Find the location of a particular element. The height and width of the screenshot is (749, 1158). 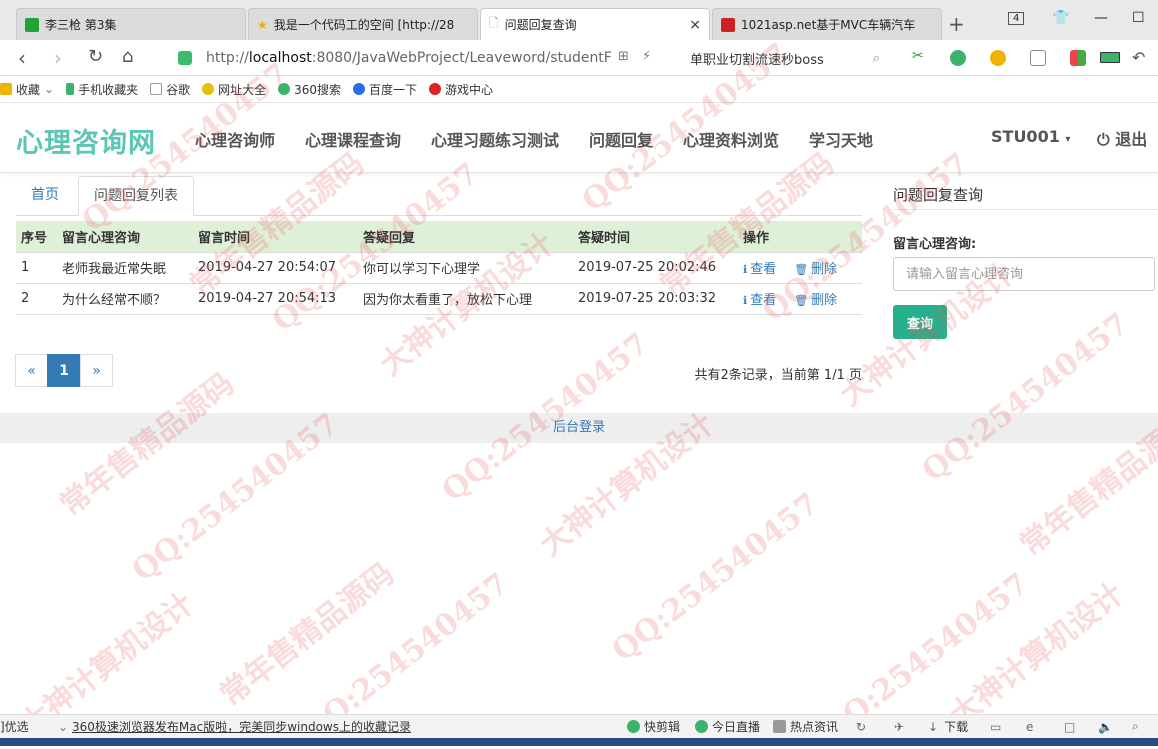

tab-count-badge: 4 is located at coordinates (1016, 18).